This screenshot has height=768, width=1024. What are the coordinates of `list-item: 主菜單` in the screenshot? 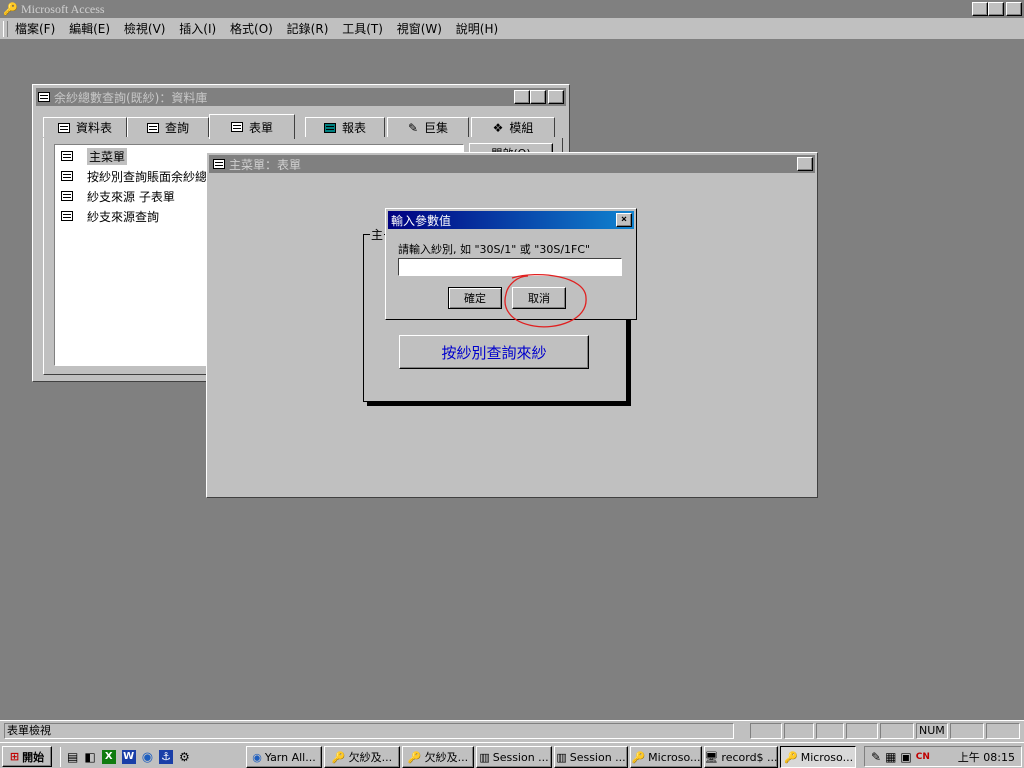 It's located at (94, 156).